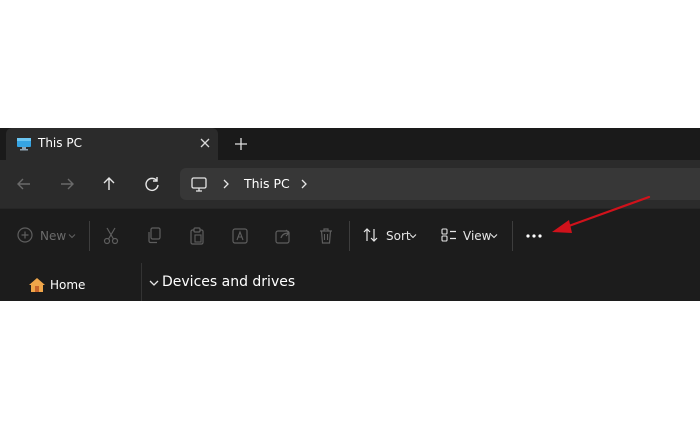  What do you see at coordinates (241, 144) in the screenshot?
I see `plus-icon` at bounding box center [241, 144].